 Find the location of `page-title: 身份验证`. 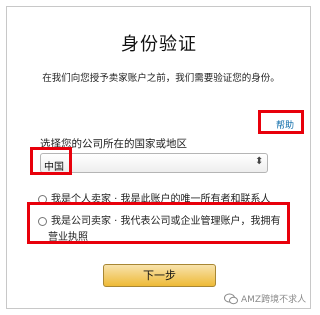

page-title: 身份验证 is located at coordinates (159, 44).